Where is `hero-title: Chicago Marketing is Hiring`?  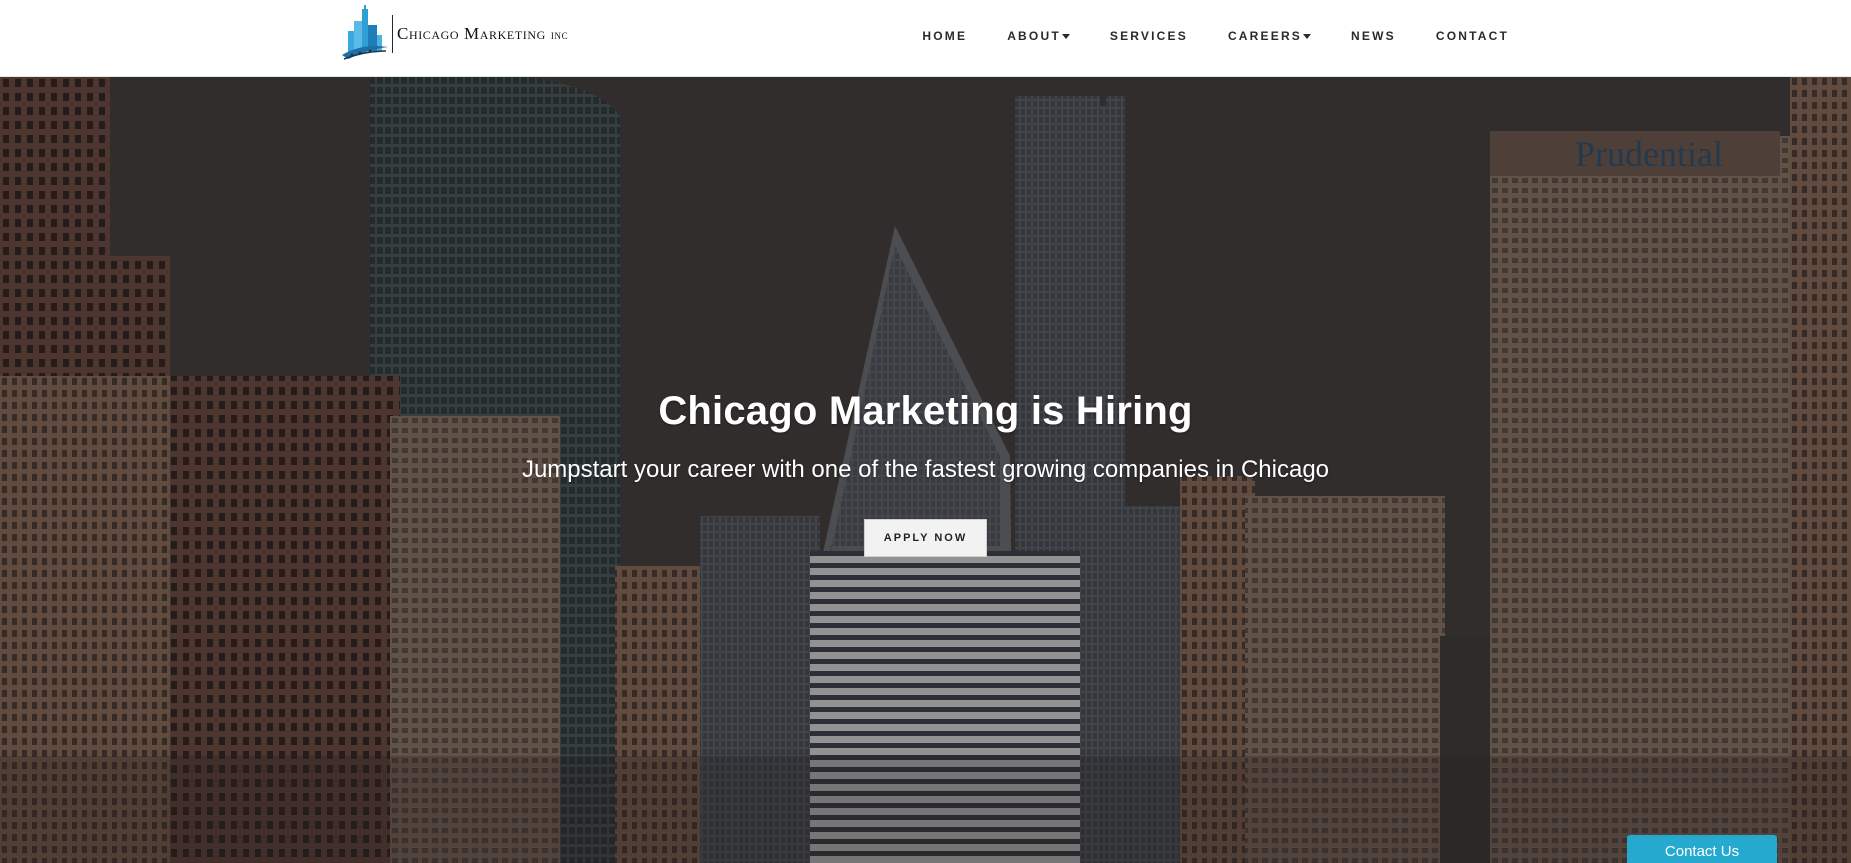 hero-title: Chicago Marketing is Hiring is located at coordinates (925, 411).